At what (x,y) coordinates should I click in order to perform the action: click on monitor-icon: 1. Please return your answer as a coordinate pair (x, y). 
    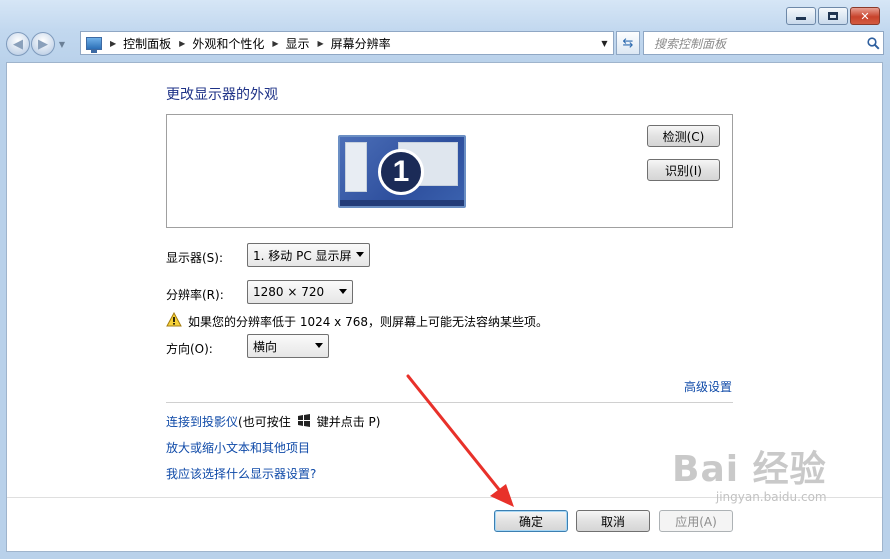
    Looking at the image, I should click on (402, 171).